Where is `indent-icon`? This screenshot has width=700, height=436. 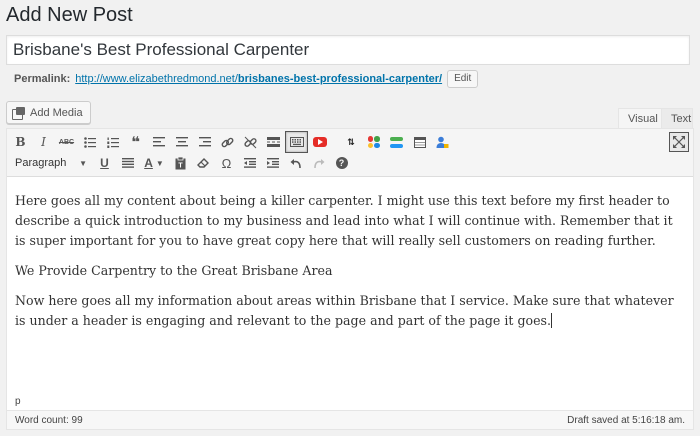 indent-icon is located at coordinates (272, 163).